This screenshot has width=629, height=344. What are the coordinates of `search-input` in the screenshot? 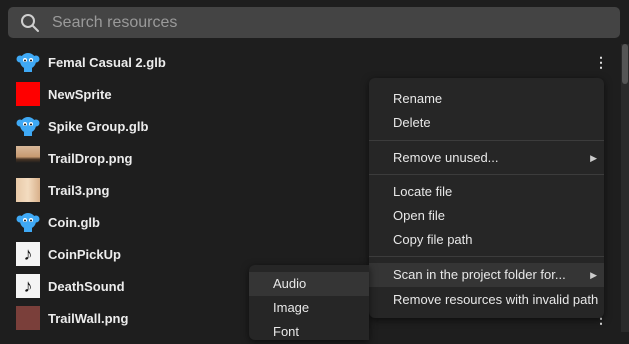 It's located at (335, 22).